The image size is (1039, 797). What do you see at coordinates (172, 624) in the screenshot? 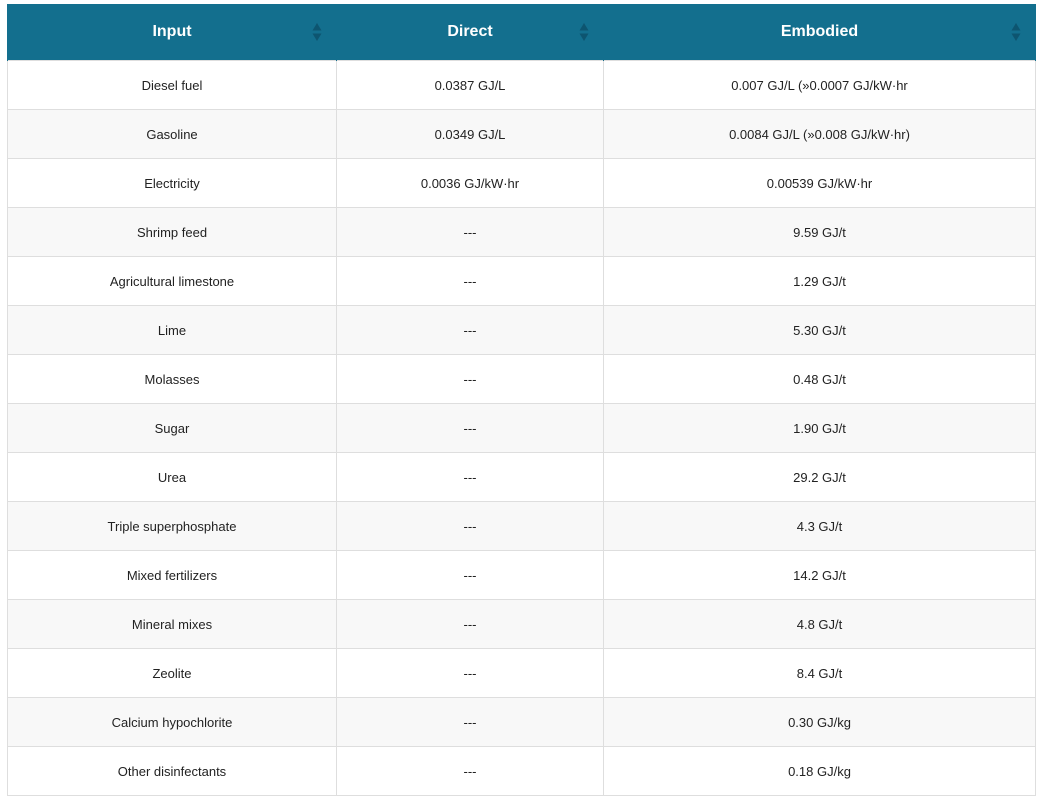
I see `table-cell-input: Mineral mixes` at bounding box center [172, 624].